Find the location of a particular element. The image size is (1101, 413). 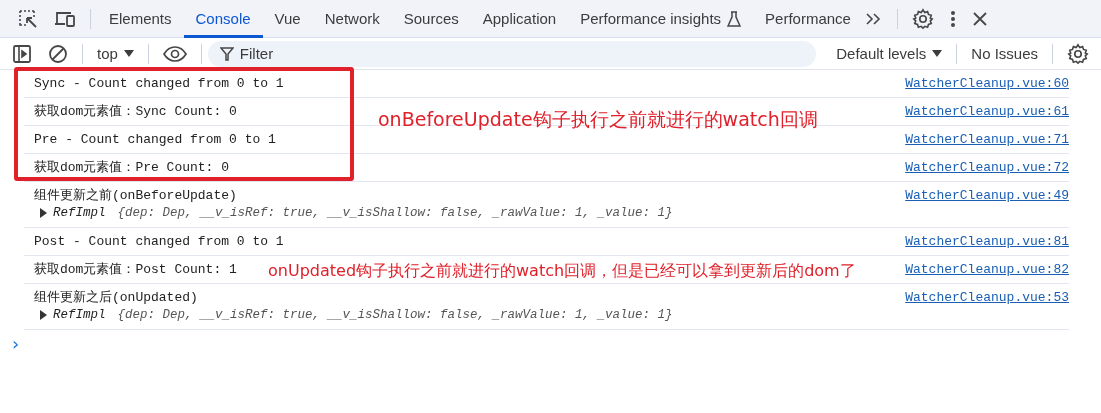

panel-tab: Elements is located at coordinates (140, 19).